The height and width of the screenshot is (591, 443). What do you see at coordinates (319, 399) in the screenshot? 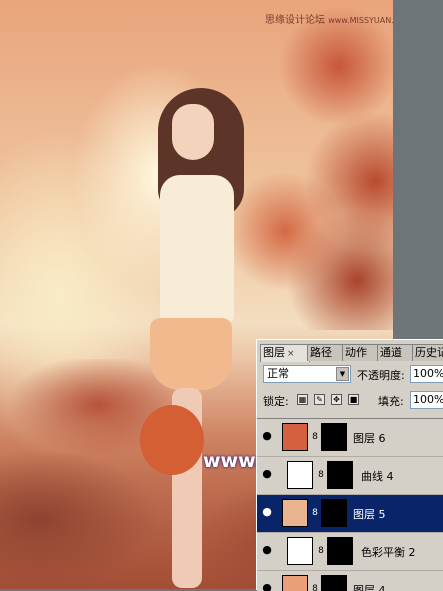
I see `lock-paint-icon: ✎` at bounding box center [319, 399].